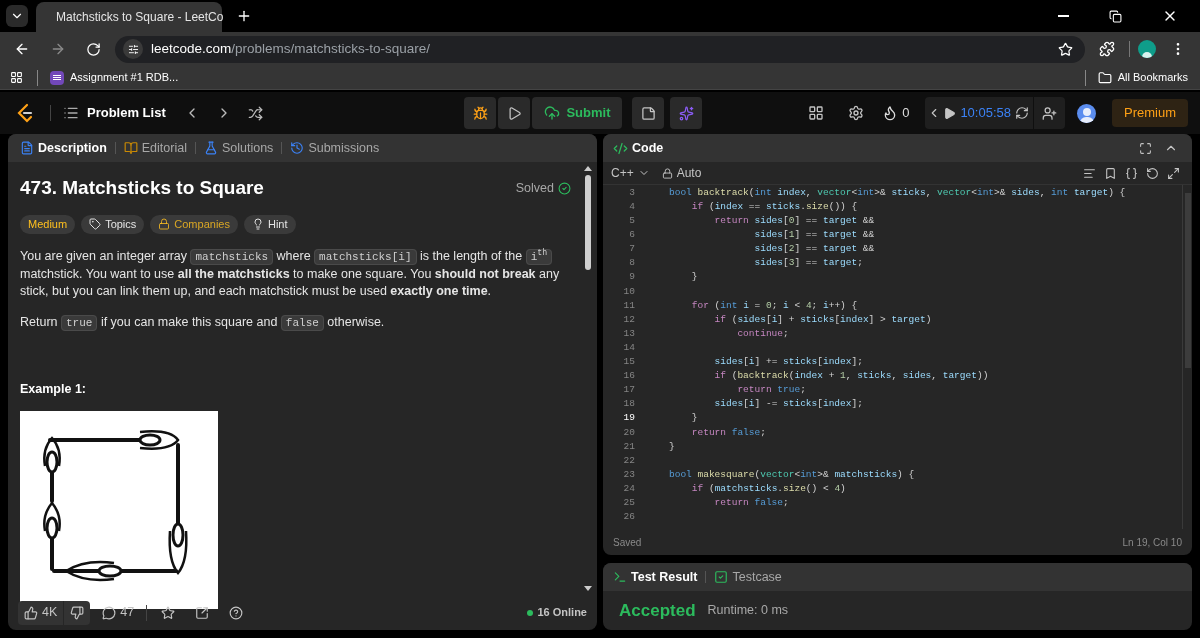  What do you see at coordinates (202, 612) in the screenshot?
I see `external-link-icon` at bounding box center [202, 612].